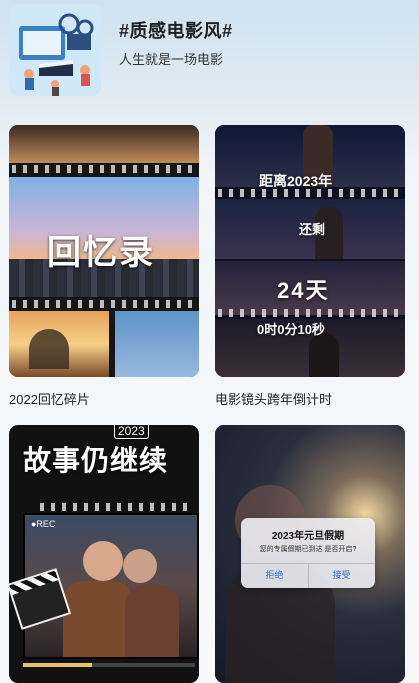 This screenshot has height=683, width=419. I want to click on film-frame: 还剩, so click(310, 229).